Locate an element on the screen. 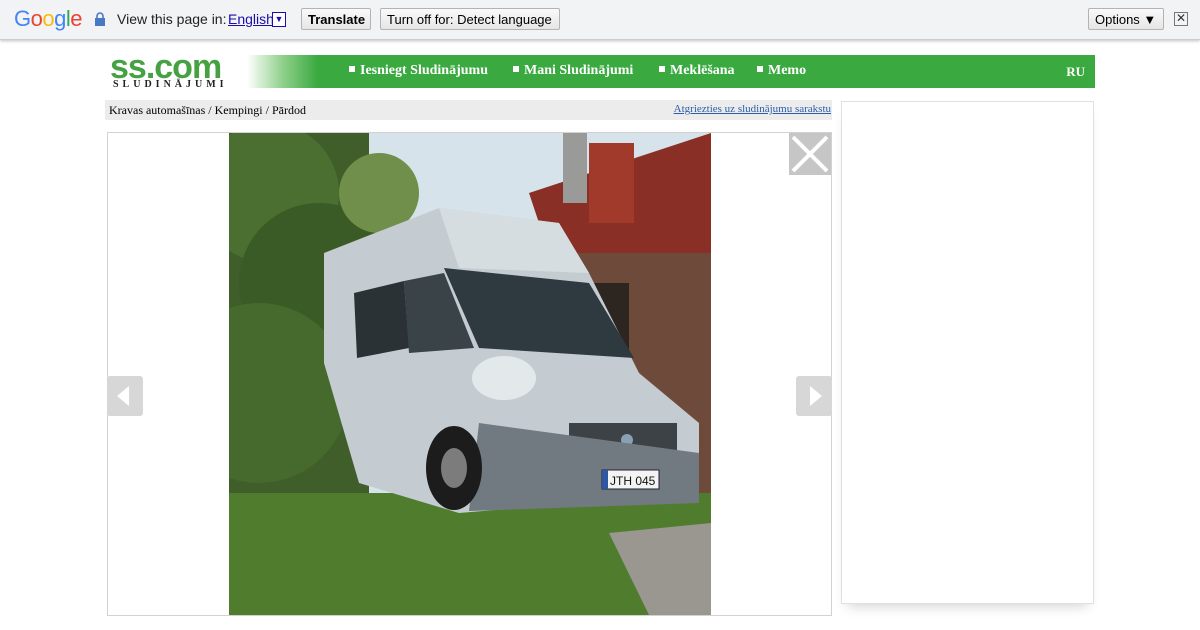 The image size is (1200, 630). close-gallery-button is located at coordinates (810, 154).